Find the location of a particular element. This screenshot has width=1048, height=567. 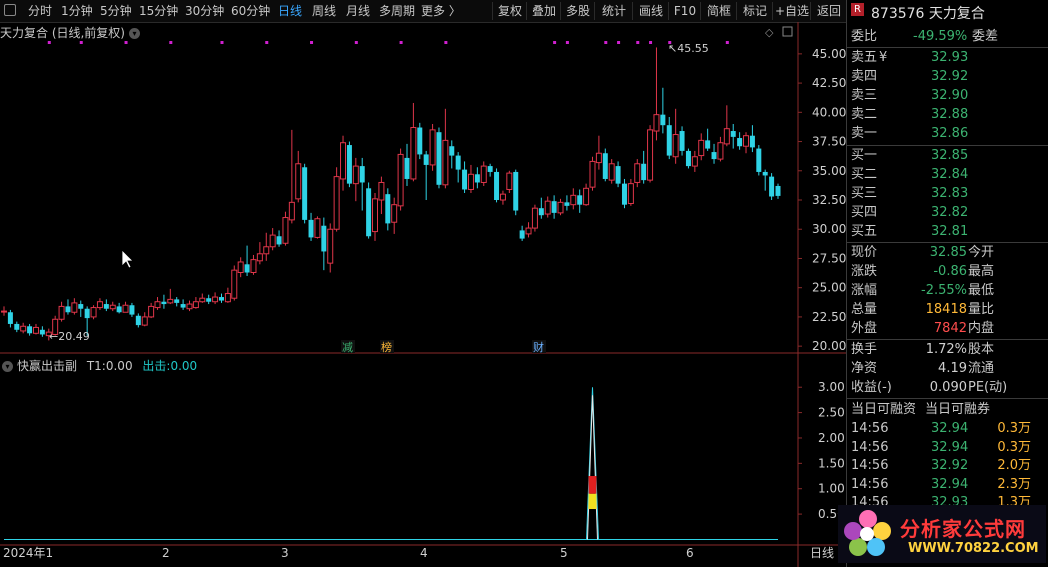

diamond-icon: ◇ is located at coordinates (769, 32).